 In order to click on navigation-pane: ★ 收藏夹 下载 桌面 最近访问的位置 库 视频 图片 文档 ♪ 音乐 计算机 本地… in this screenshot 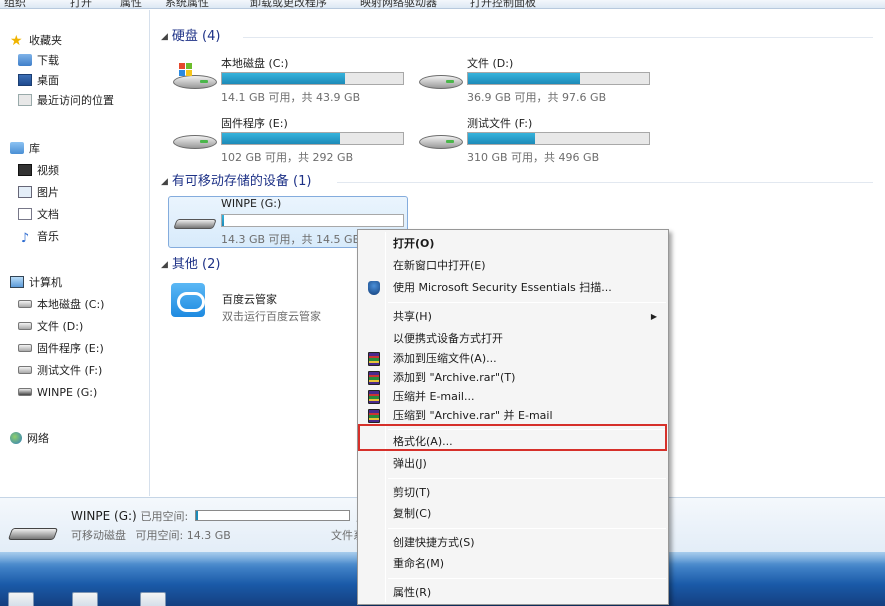, I will do `click(75, 253)`.